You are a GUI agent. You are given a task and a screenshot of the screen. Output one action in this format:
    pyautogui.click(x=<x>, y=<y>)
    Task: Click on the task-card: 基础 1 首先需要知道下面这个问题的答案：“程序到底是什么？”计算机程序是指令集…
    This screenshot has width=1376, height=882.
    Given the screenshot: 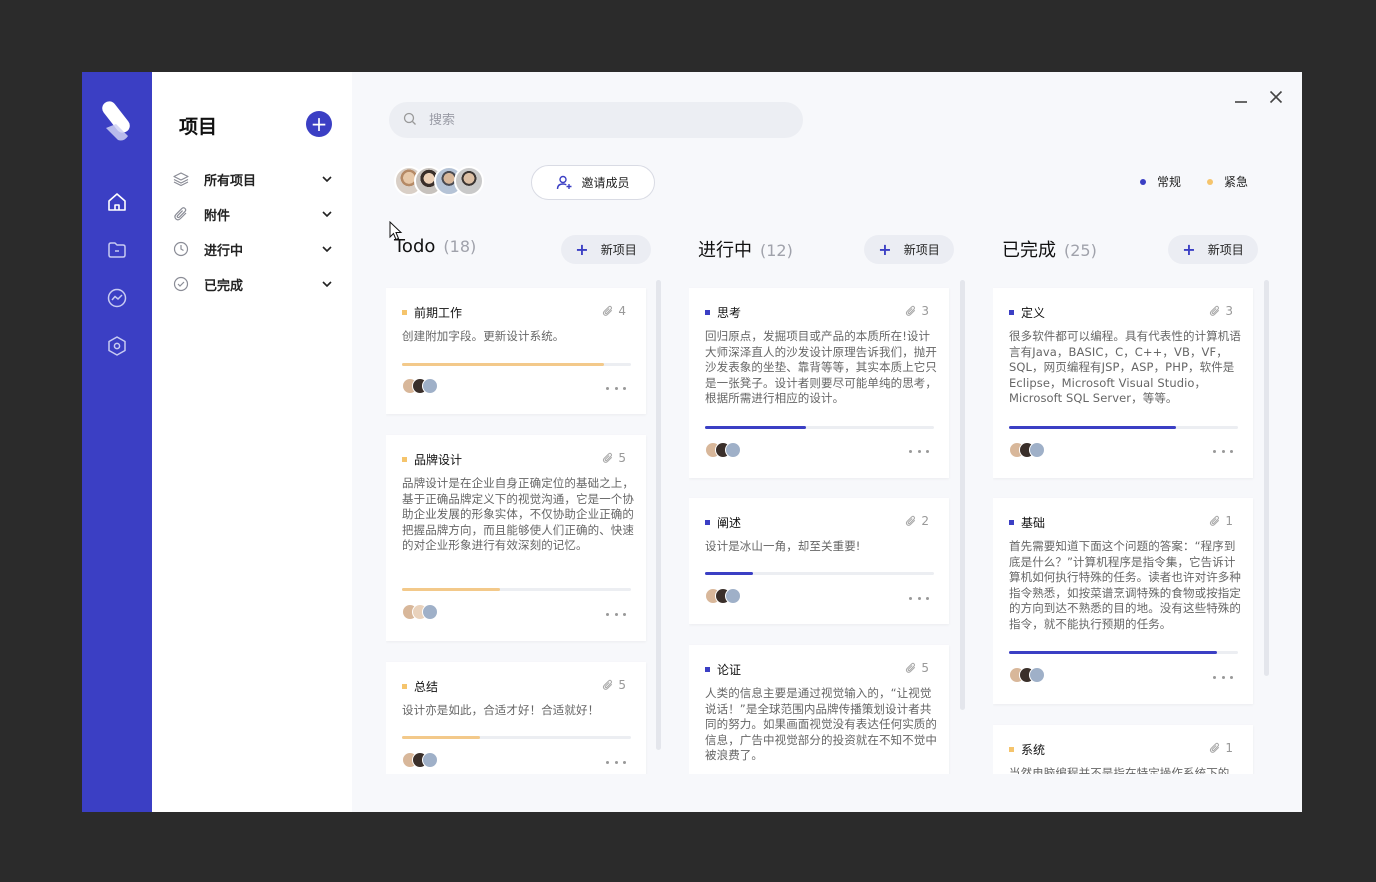 What is the action you would take?
    pyautogui.click(x=1123, y=601)
    